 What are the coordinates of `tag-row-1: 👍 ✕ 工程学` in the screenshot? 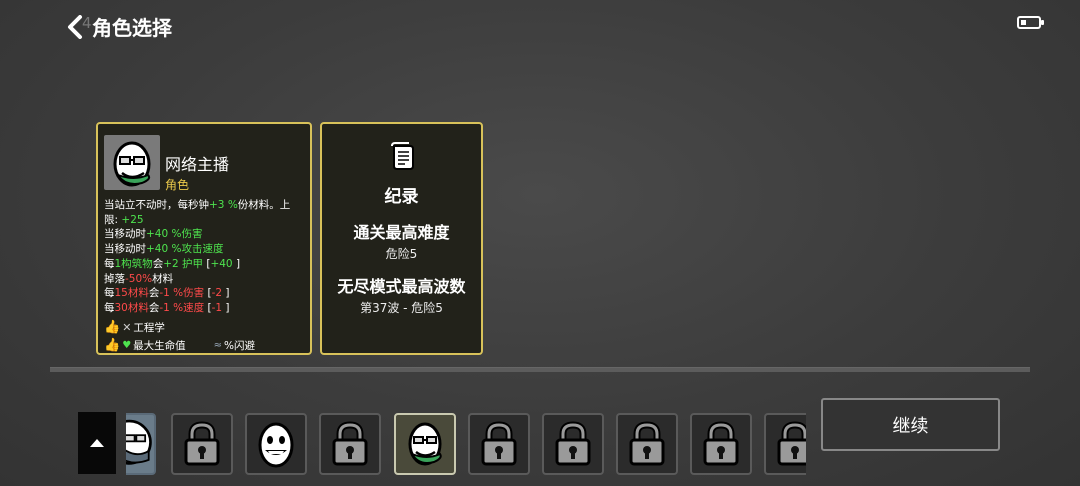 It's located at (134, 327).